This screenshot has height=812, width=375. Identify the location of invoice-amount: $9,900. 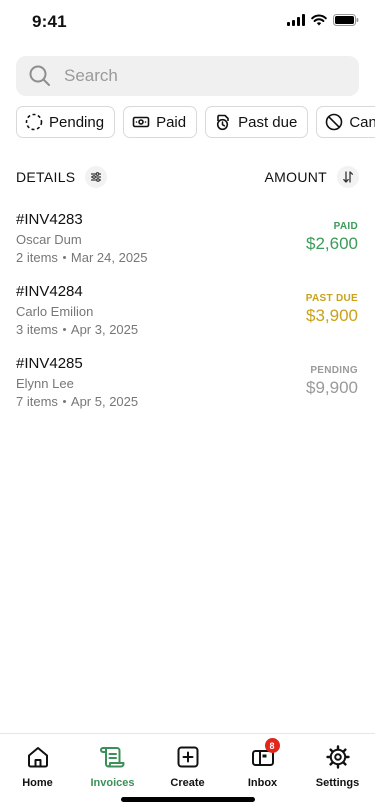
(332, 387).